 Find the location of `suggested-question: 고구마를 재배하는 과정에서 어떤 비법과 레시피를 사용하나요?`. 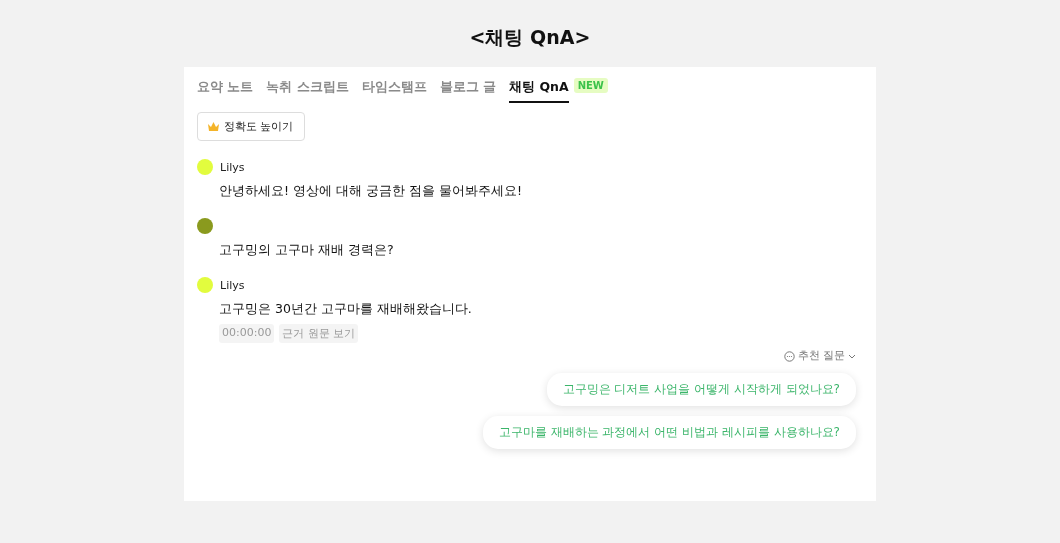

suggested-question: 고구마를 재배하는 과정에서 어떤 비법과 레시피를 사용하나요? is located at coordinates (669, 432).